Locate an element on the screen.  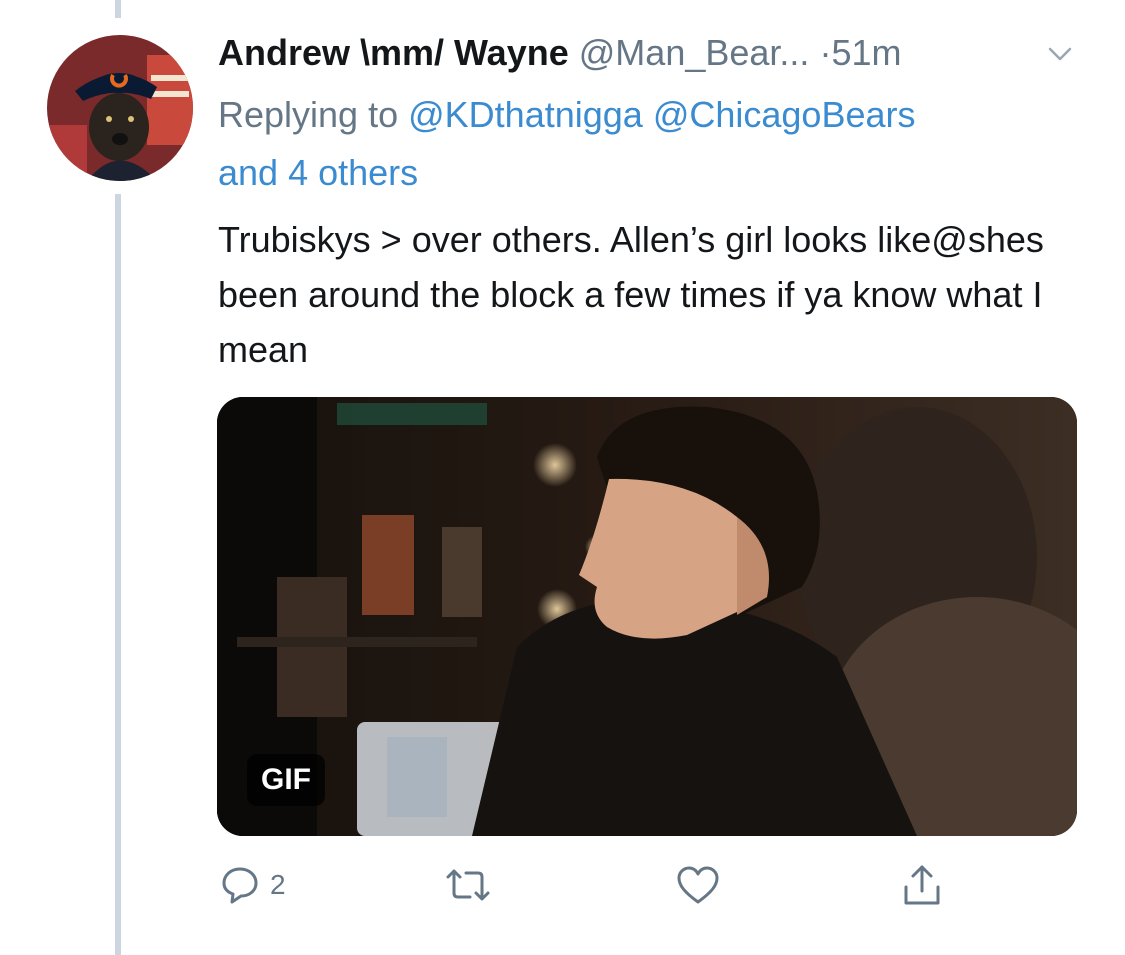
others-link: and 4 others is located at coordinates (318, 172).